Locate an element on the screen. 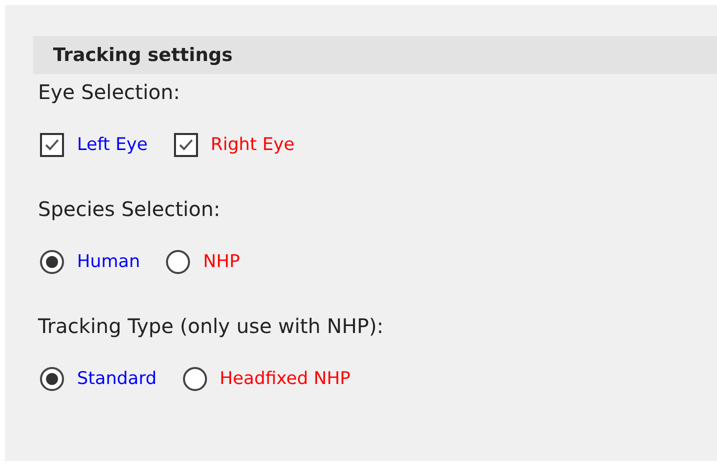 This screenshot has height=466, width=717. section-title: Tracking settings is located at coordinates (143, 55).